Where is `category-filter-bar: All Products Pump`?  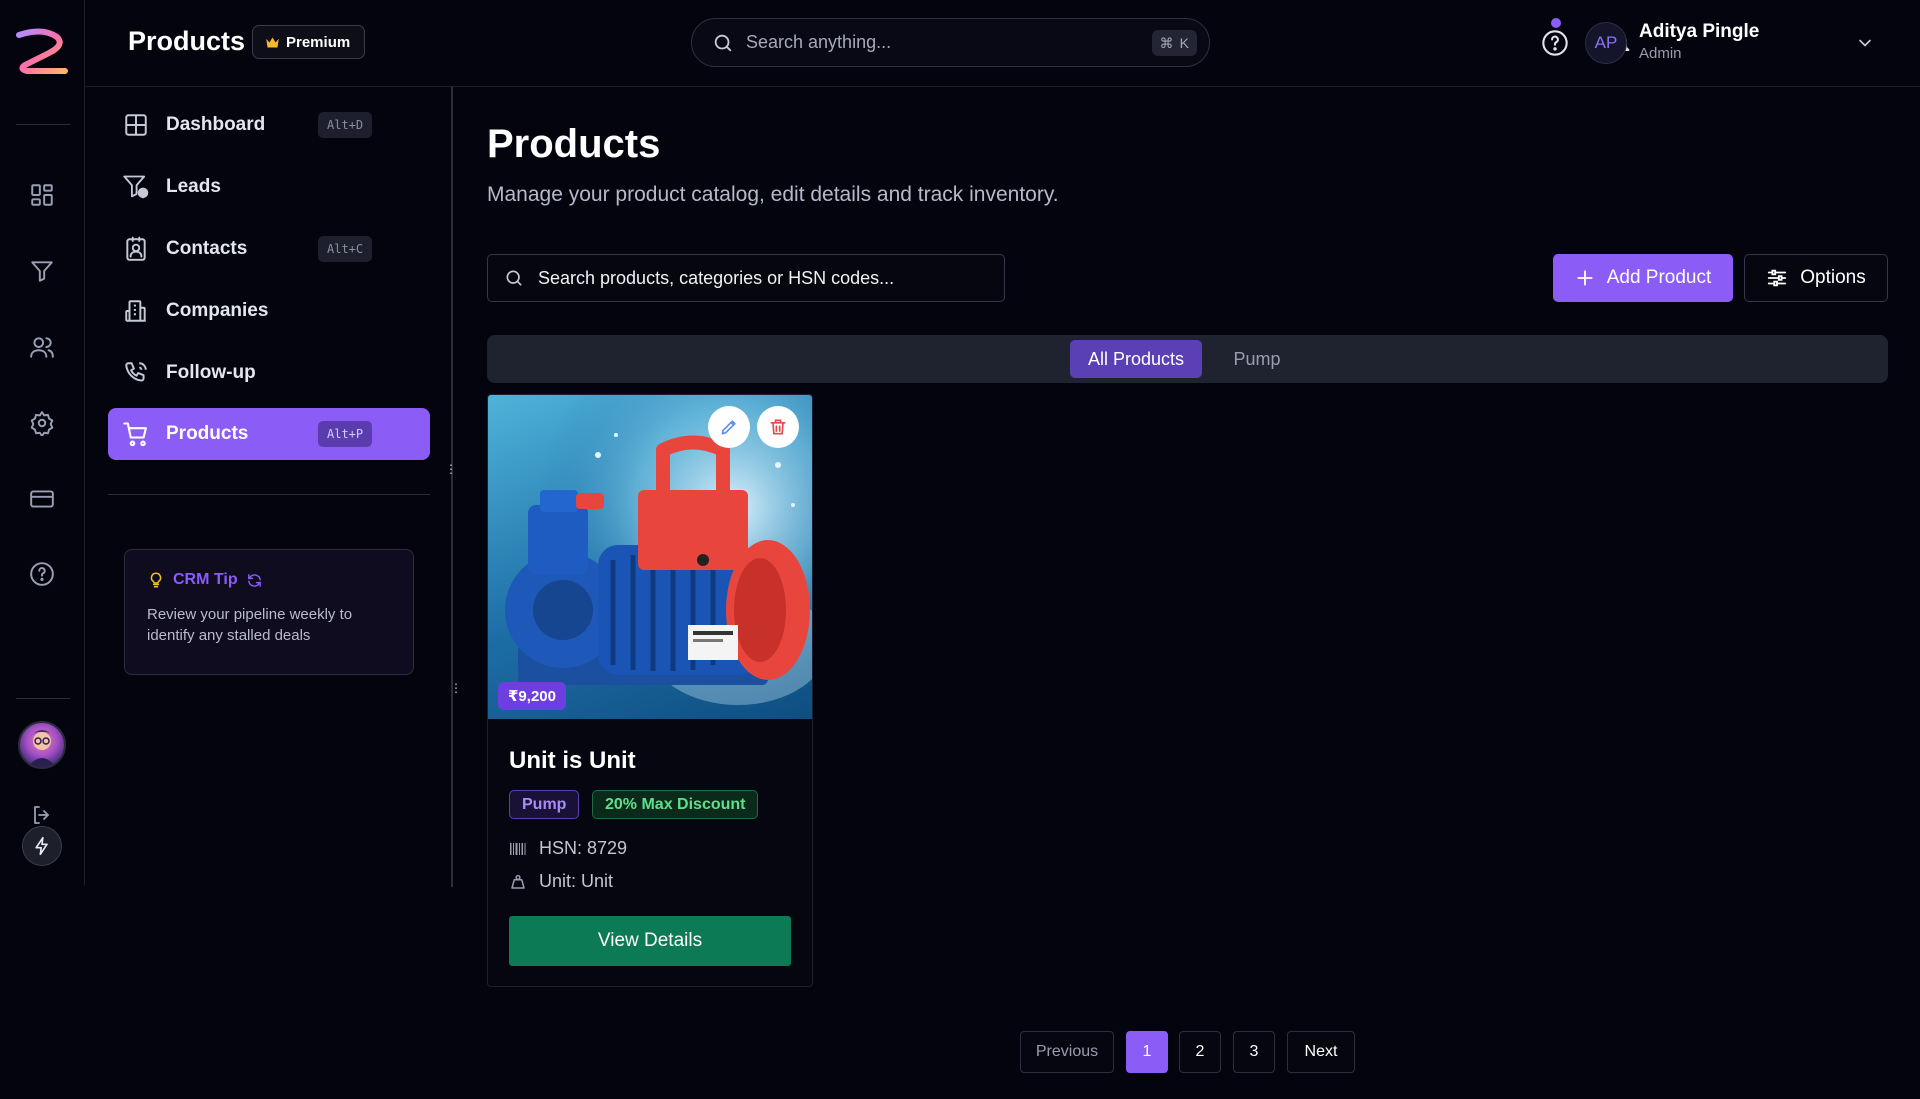 category-filter-bar: All Products Pump is located at coordinates (1187, 359).